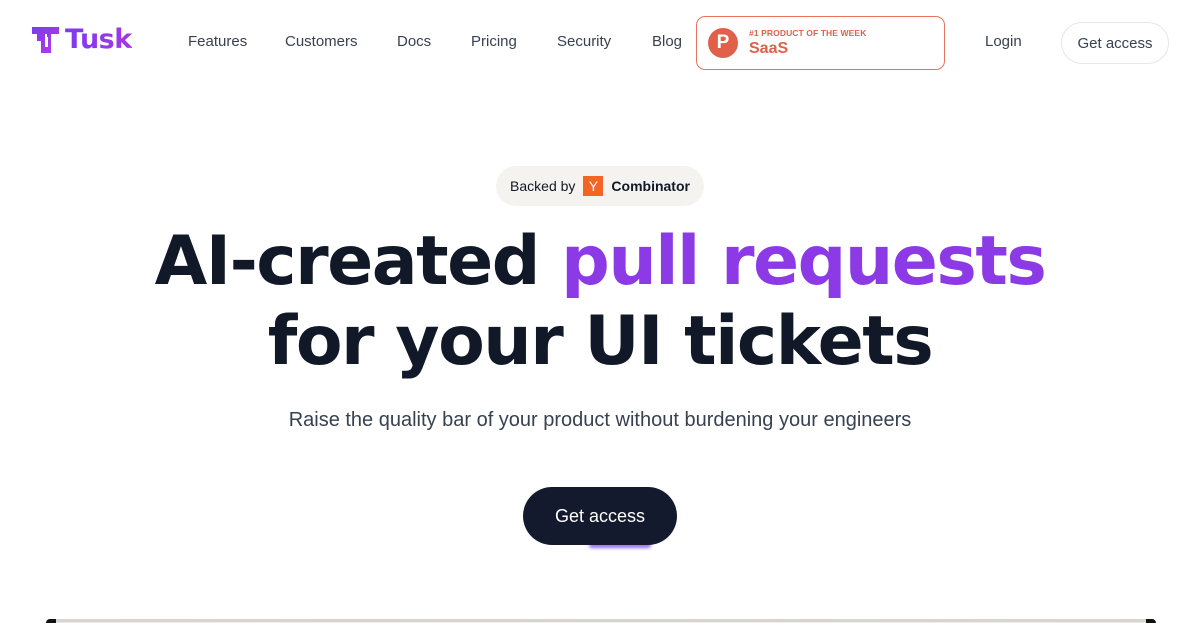  Describe the element at coordinates (650, 186) in the screenshot. I see `y-combinator-name: Combinator` at that location.